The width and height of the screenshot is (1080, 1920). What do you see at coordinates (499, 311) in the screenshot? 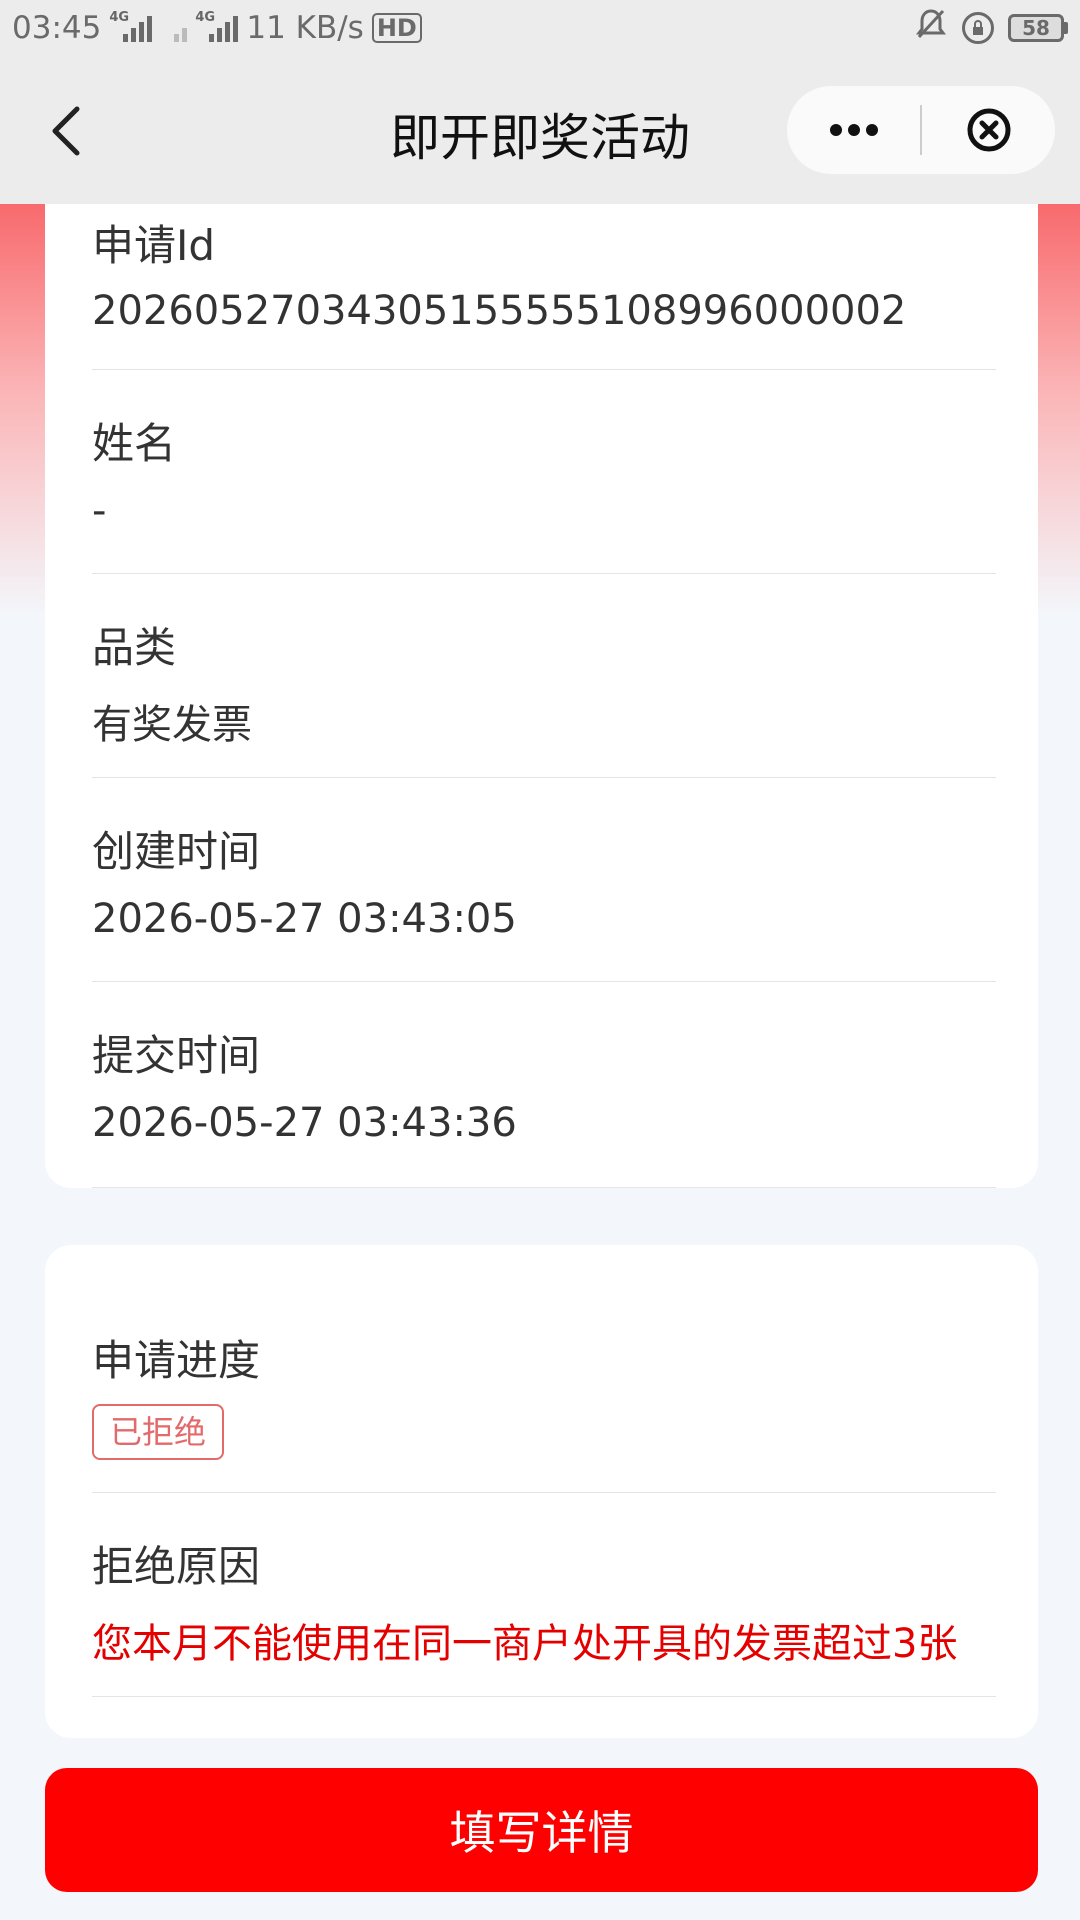
I see `field-value: 20260527034305155555108996000002` at bounding box center [499, 311].